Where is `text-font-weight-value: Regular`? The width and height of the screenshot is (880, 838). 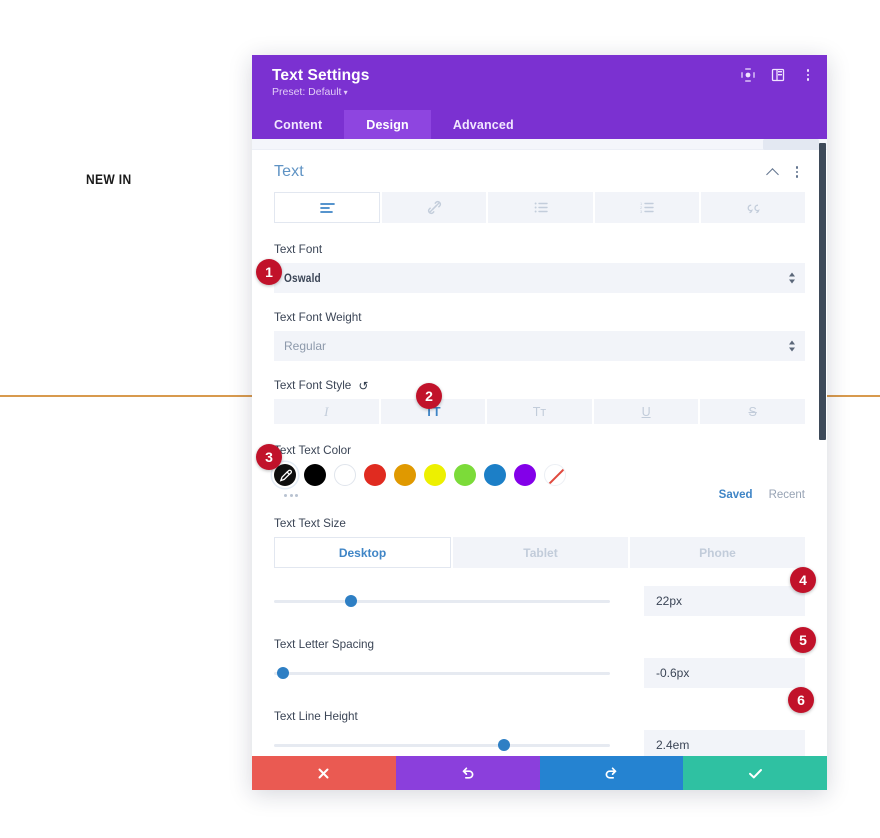
text-font-weight-value: Regular is located at coordinates (305, 346).